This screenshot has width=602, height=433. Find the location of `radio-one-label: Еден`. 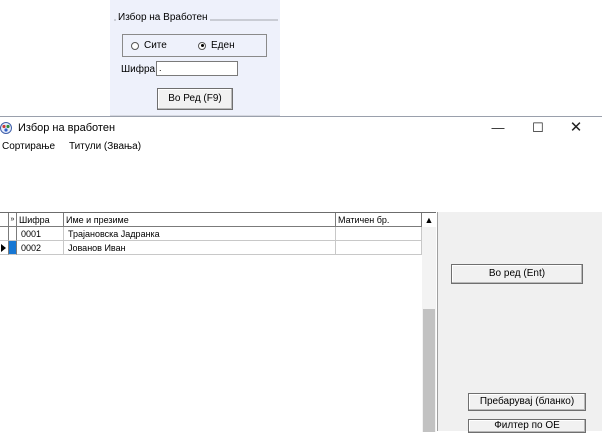

radio-one-label: Еден is located at coordinates (223, 45).